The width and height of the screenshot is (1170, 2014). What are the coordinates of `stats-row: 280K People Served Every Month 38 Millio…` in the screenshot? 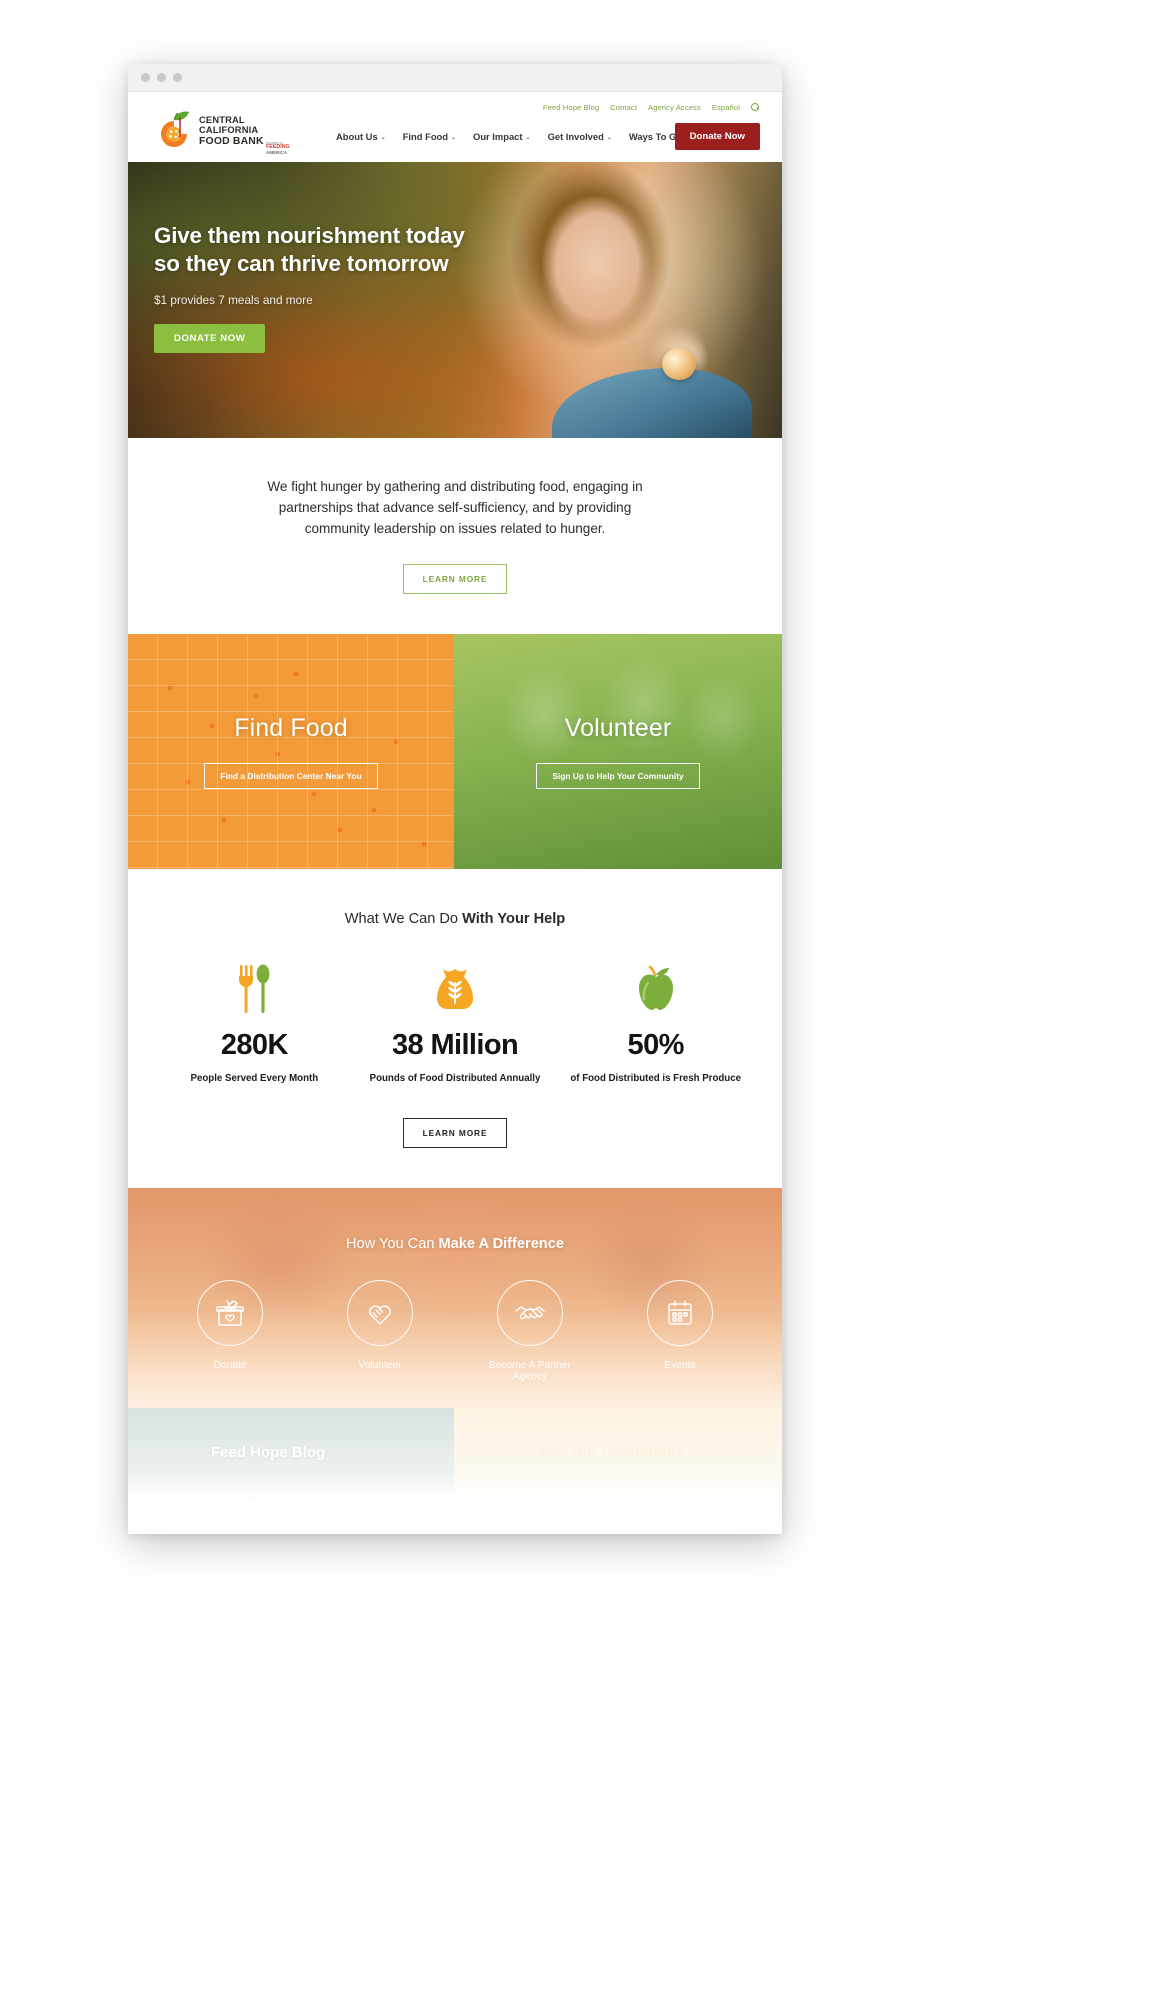 It's located at (455, 1020).